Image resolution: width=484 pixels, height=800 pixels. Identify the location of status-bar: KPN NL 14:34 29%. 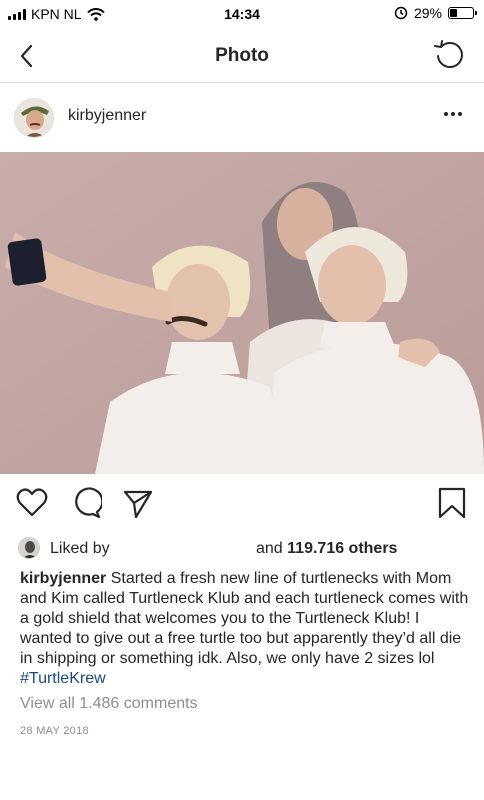
(242, 15).